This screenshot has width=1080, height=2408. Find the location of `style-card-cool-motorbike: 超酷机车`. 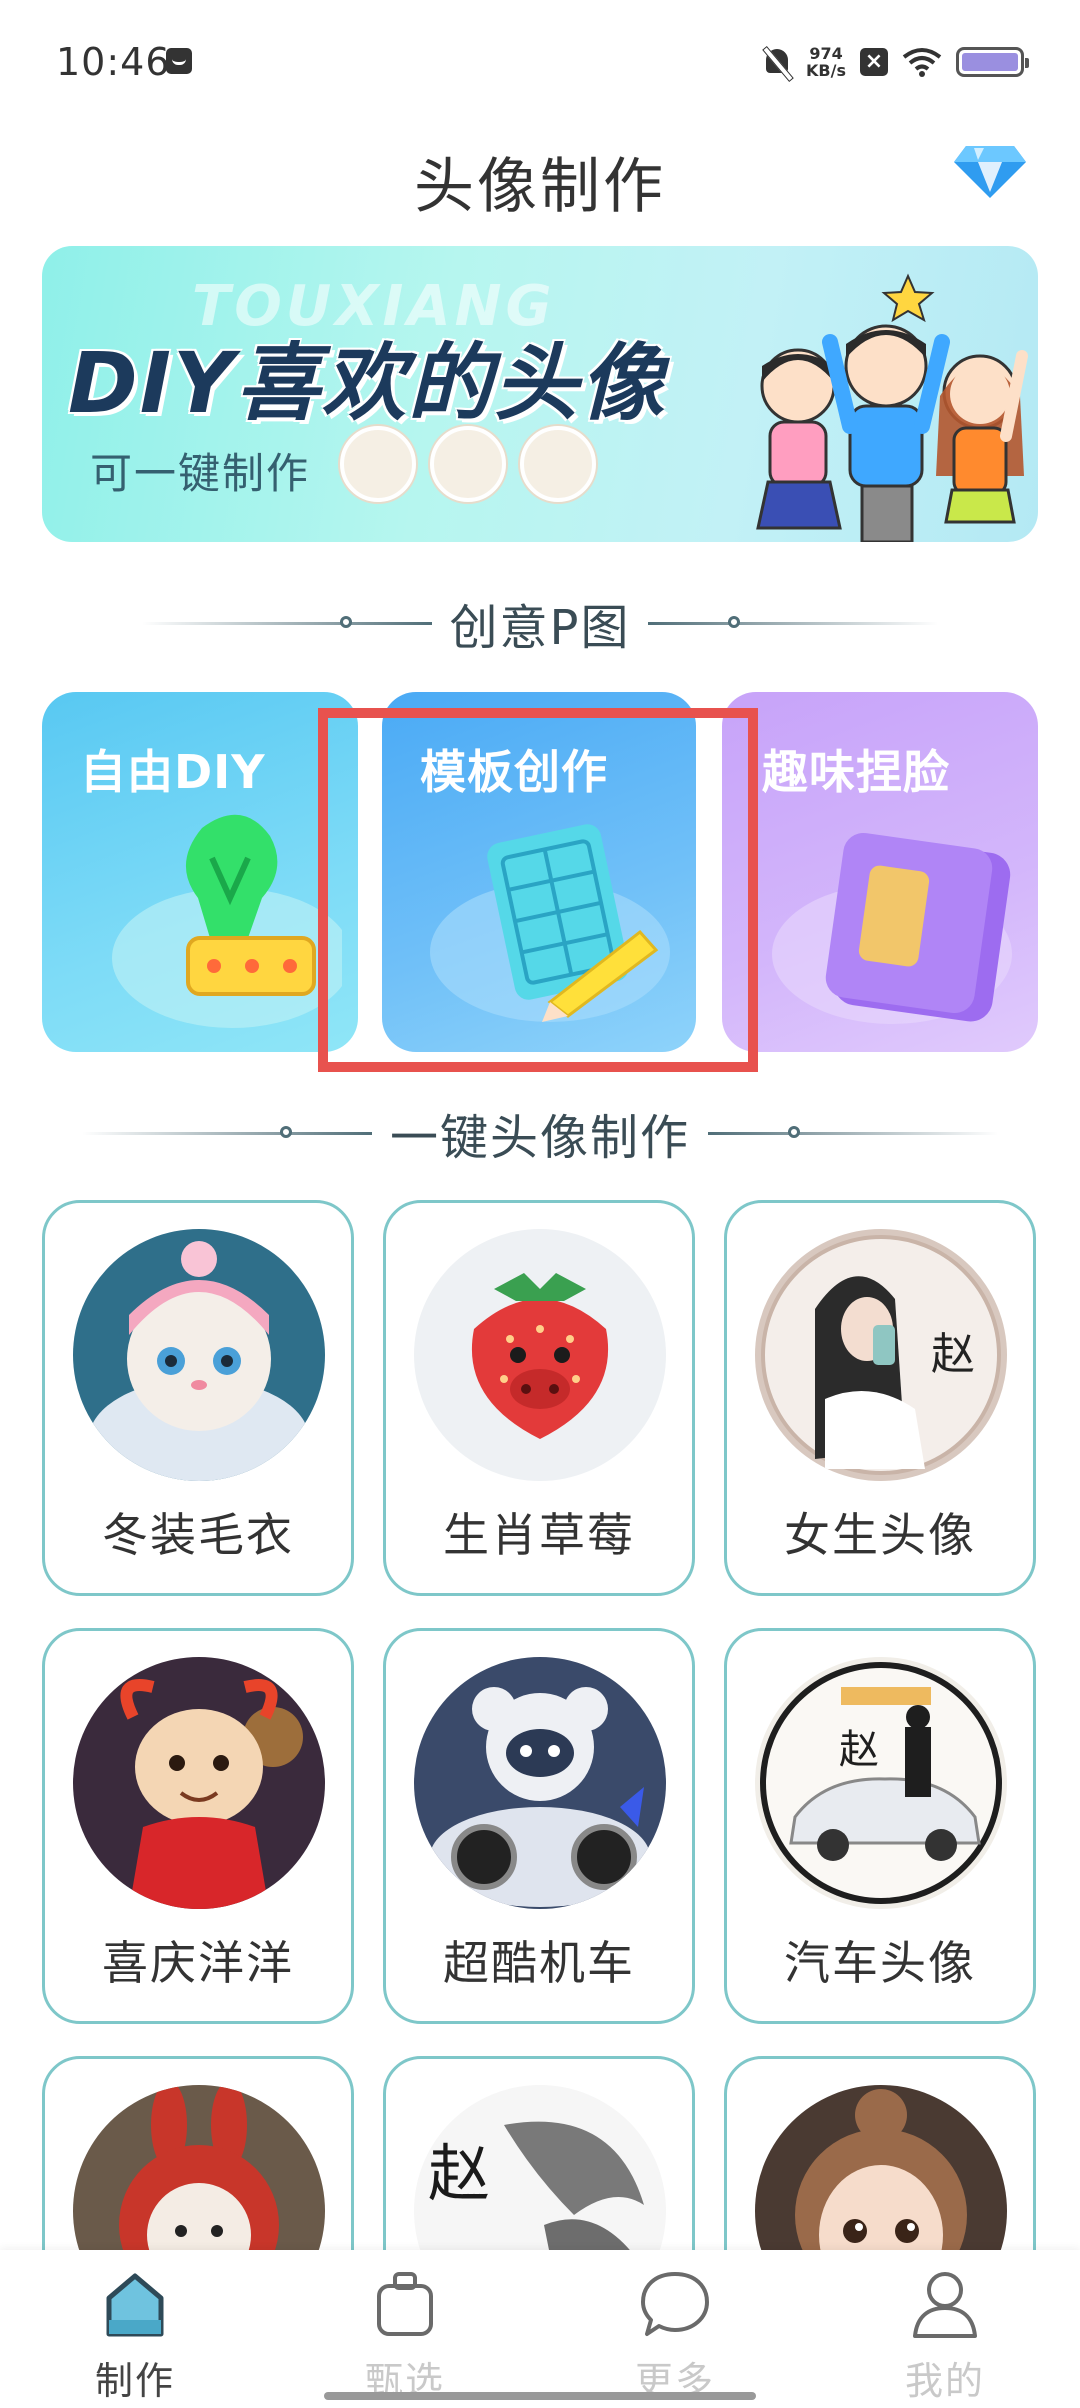

style-card-cool-motorbike: 超酷机车 is located at coordinates (539, 1826).